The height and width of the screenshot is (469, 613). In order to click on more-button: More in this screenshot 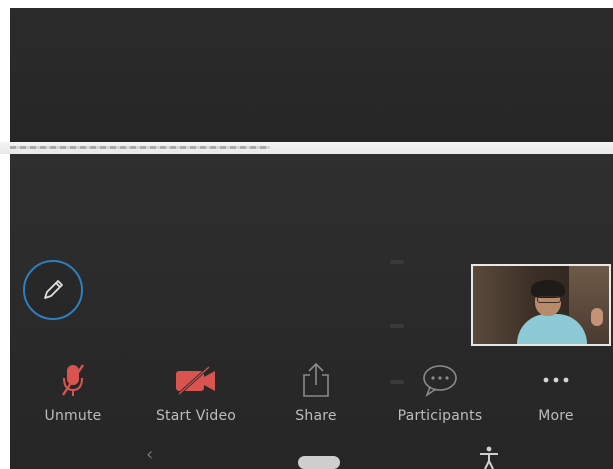, I will do `click(554, 395)`.